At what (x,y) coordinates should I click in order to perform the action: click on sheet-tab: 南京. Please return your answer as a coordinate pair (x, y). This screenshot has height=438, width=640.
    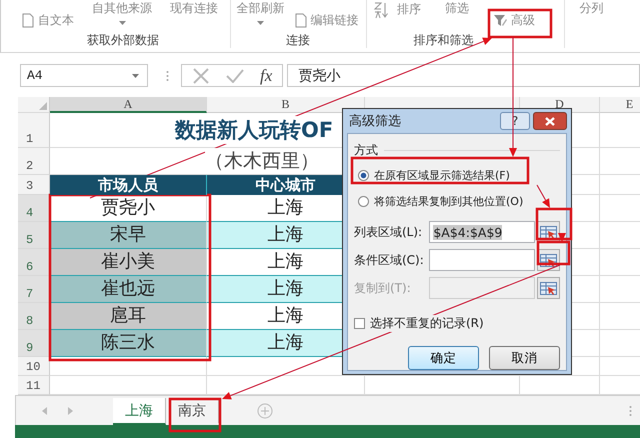
    Looking at the image, I should click on (192, 410).